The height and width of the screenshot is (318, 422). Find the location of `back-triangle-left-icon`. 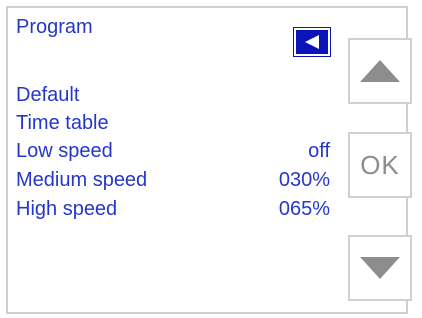

back-triangle-left-icon is located at coordinates (312, 42).